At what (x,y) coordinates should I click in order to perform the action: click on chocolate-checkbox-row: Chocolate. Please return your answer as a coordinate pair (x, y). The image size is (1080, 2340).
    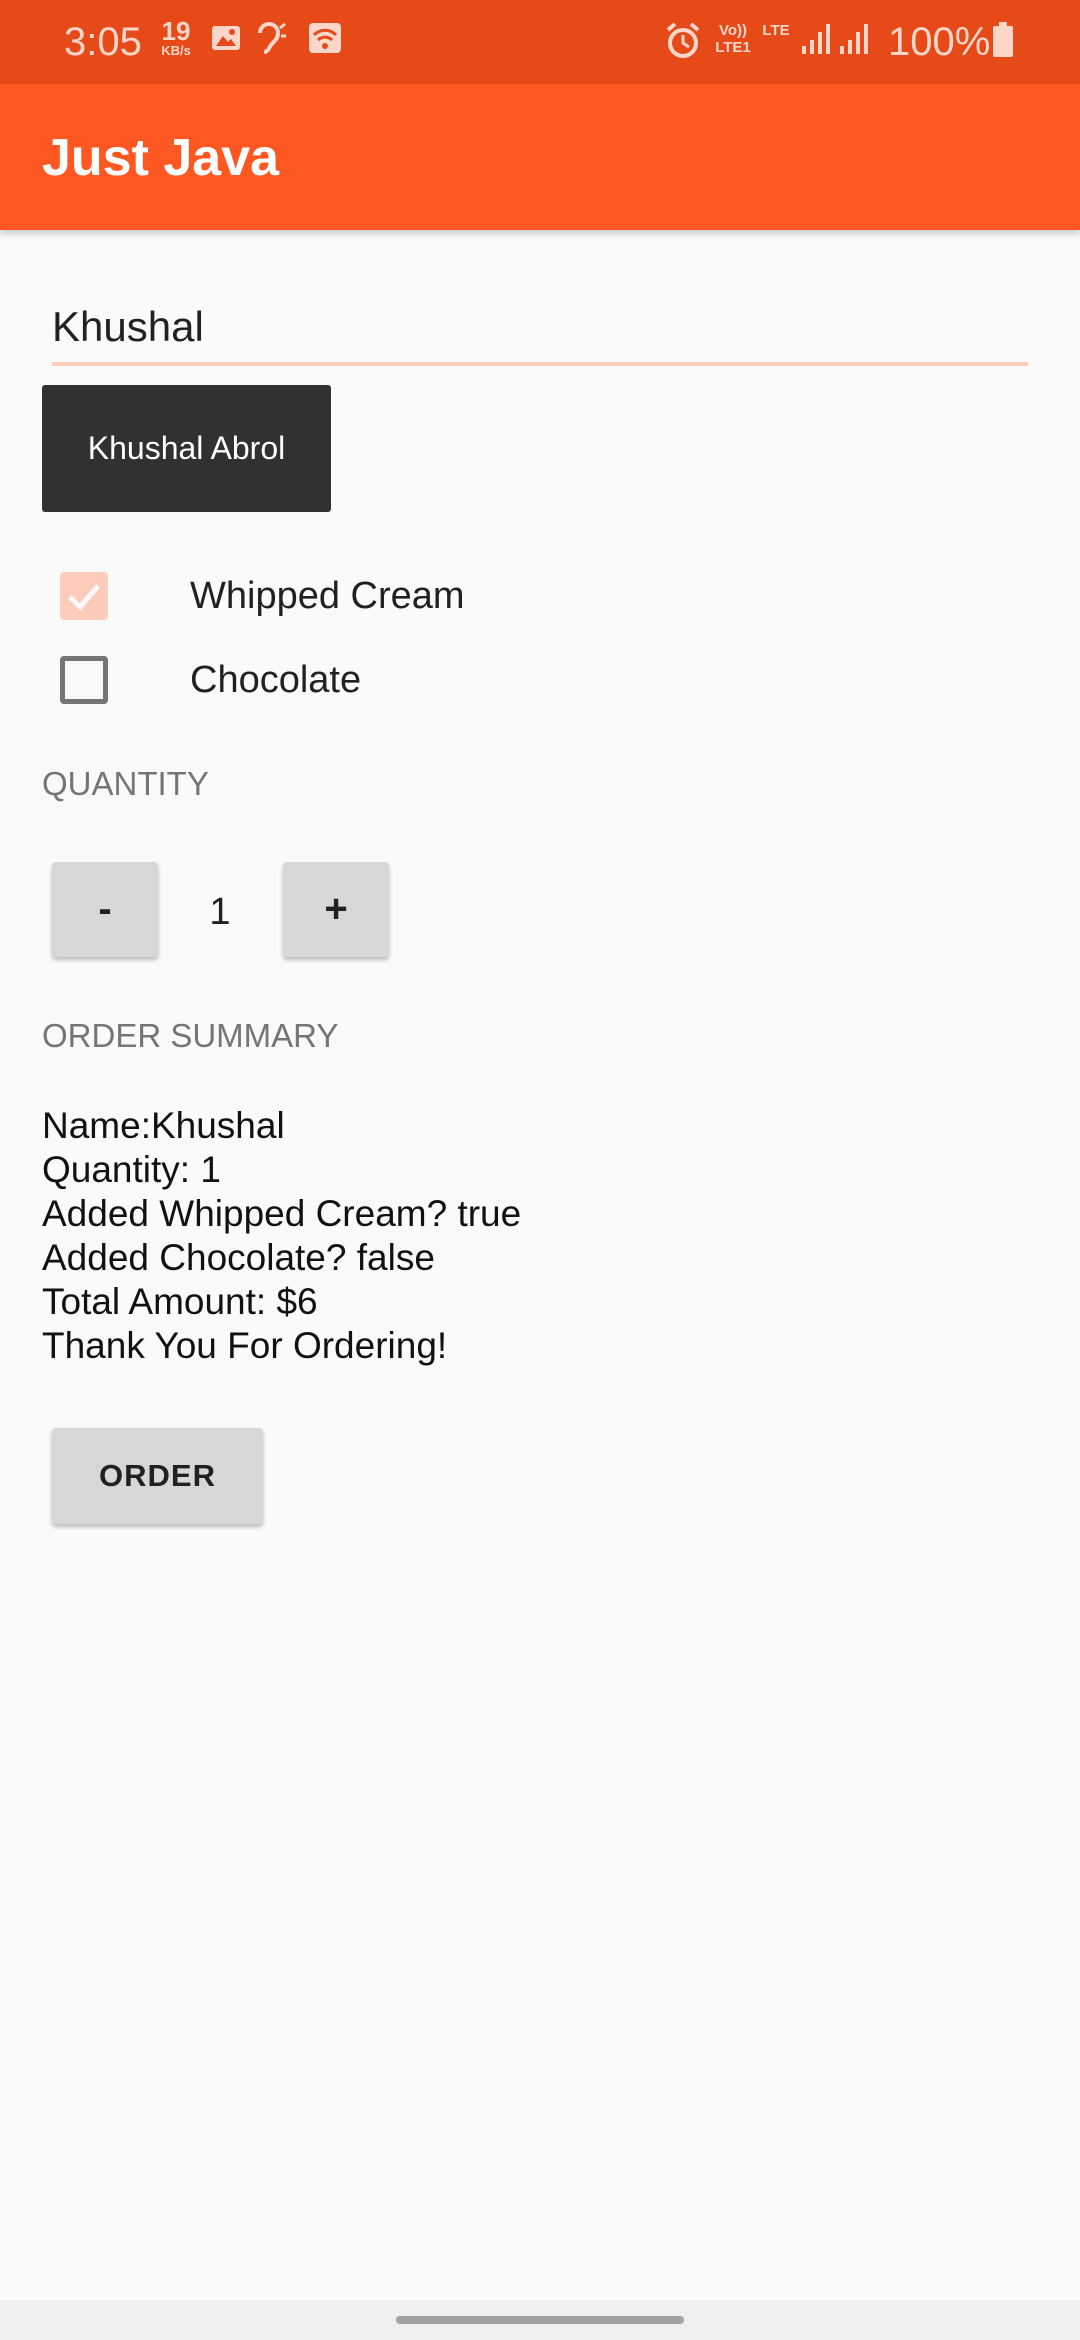
    Looking at the image, I should click on (442, 680).